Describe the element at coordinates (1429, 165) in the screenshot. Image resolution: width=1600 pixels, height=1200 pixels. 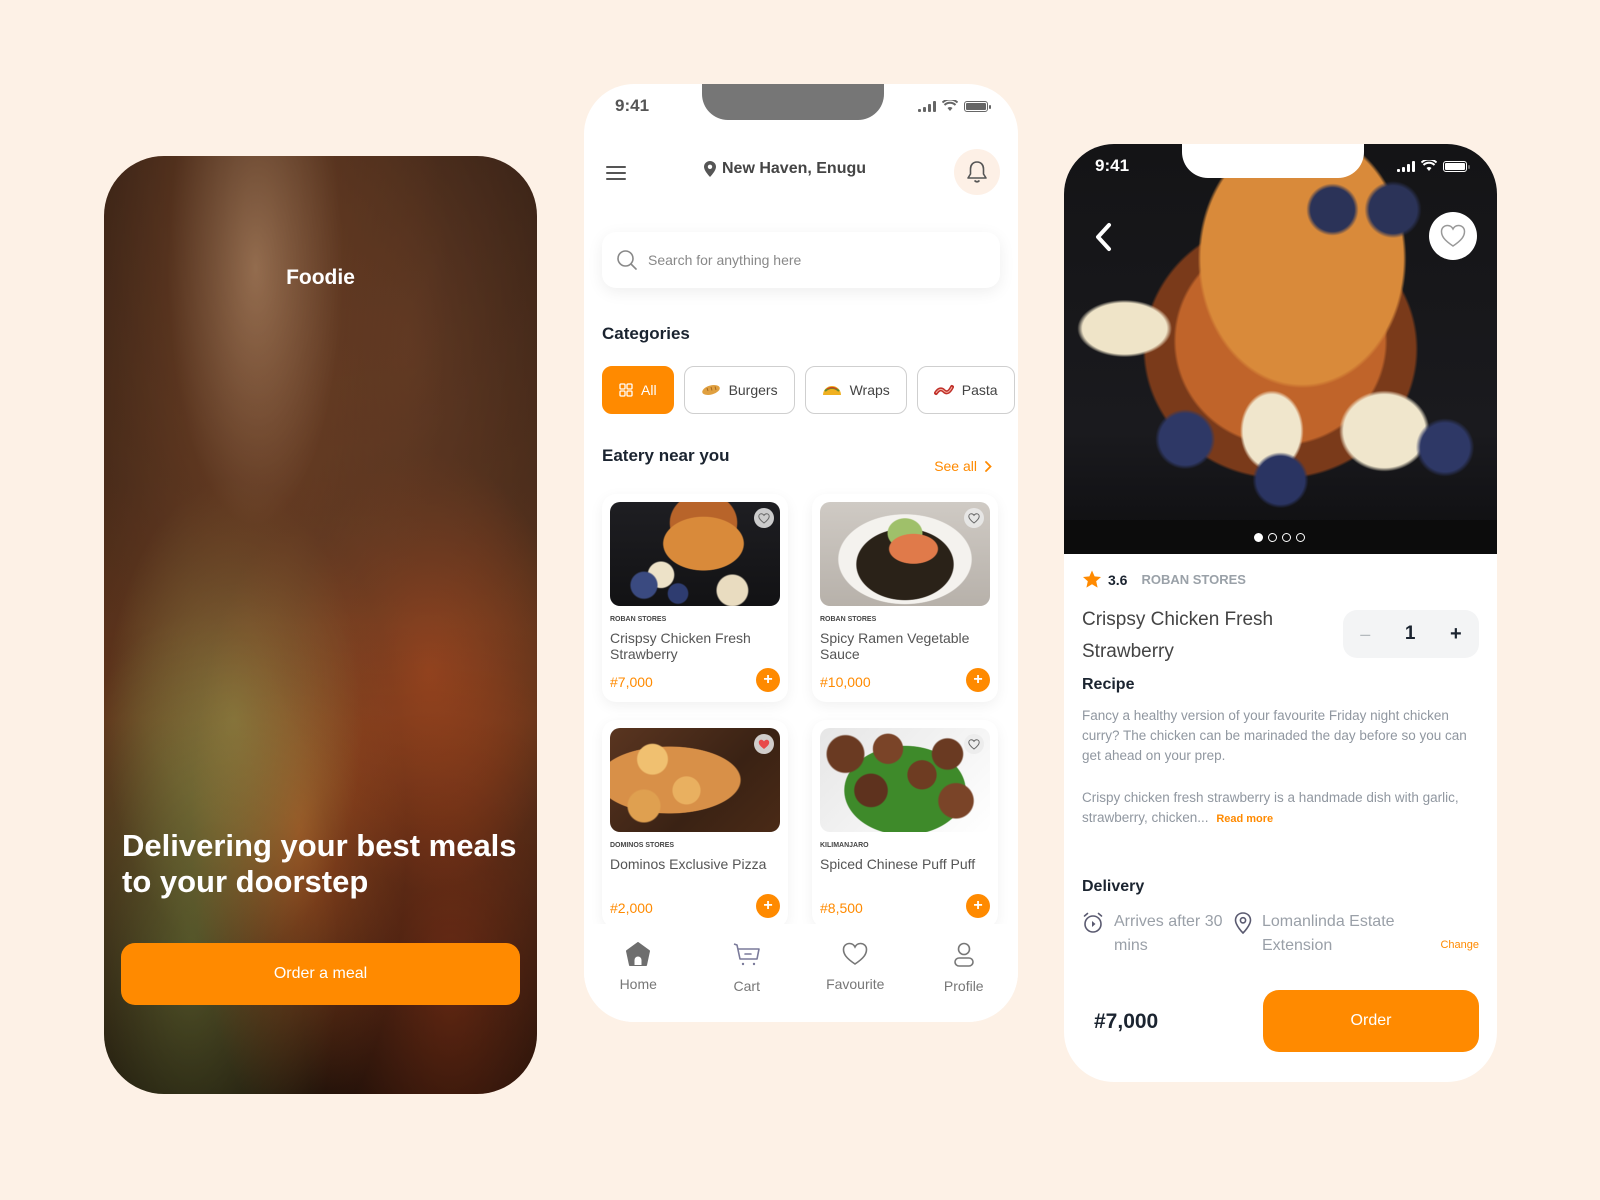
I see `wifi-icon` at that location.